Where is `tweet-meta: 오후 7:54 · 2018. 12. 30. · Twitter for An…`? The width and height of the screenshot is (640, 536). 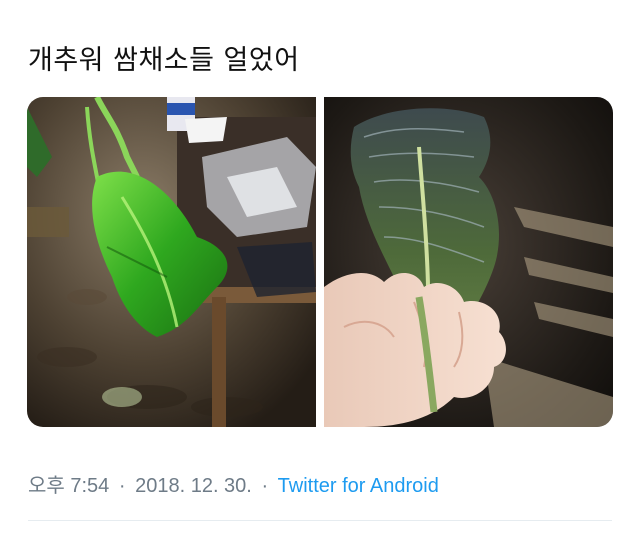 tweet-meta: 오후 7:54 · 2018. 12. 30. · Twitter for An… is located at coordinates (233, 483).